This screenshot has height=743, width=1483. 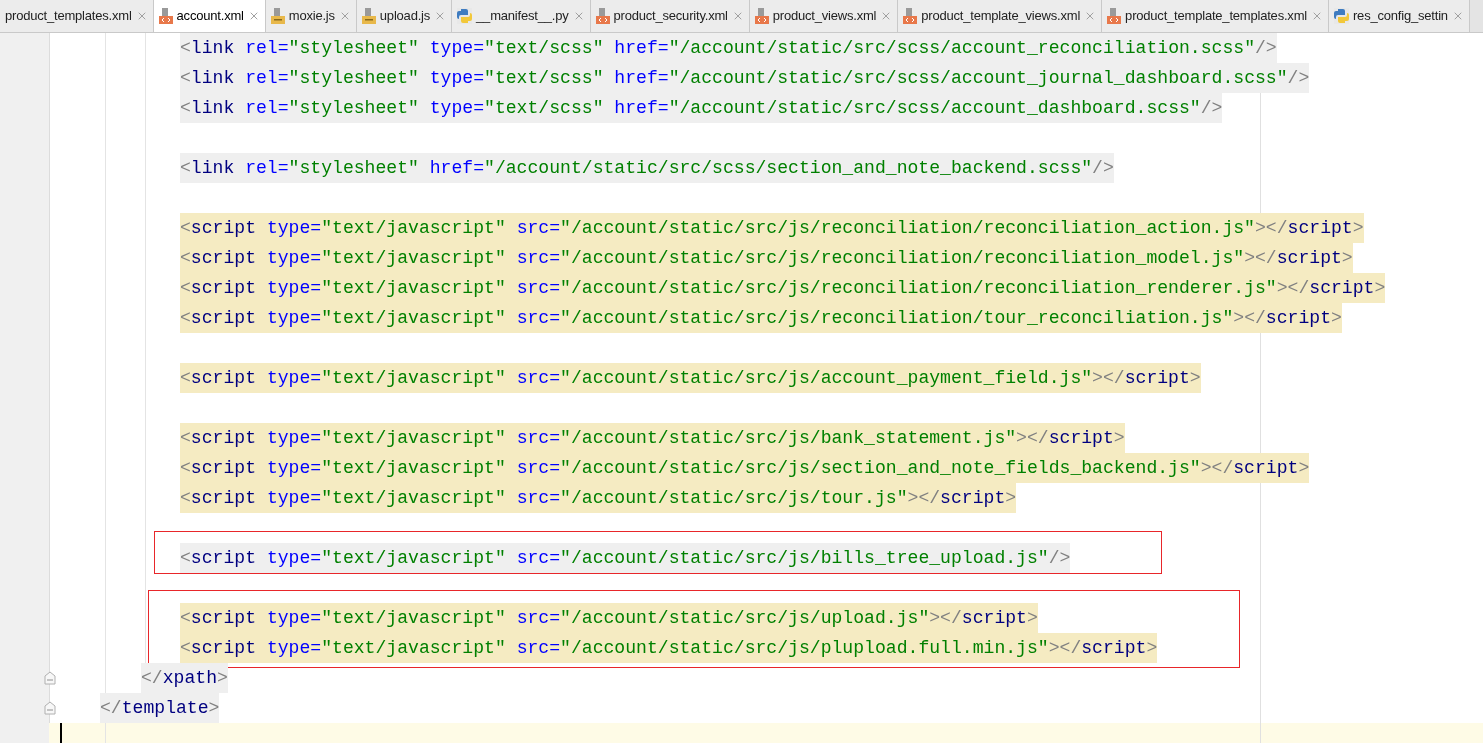 What do you see at coordinates (1399, 16) in the screenshot?
I see `editor-tab: res_config_settin` at bounding box center [1399, 16].